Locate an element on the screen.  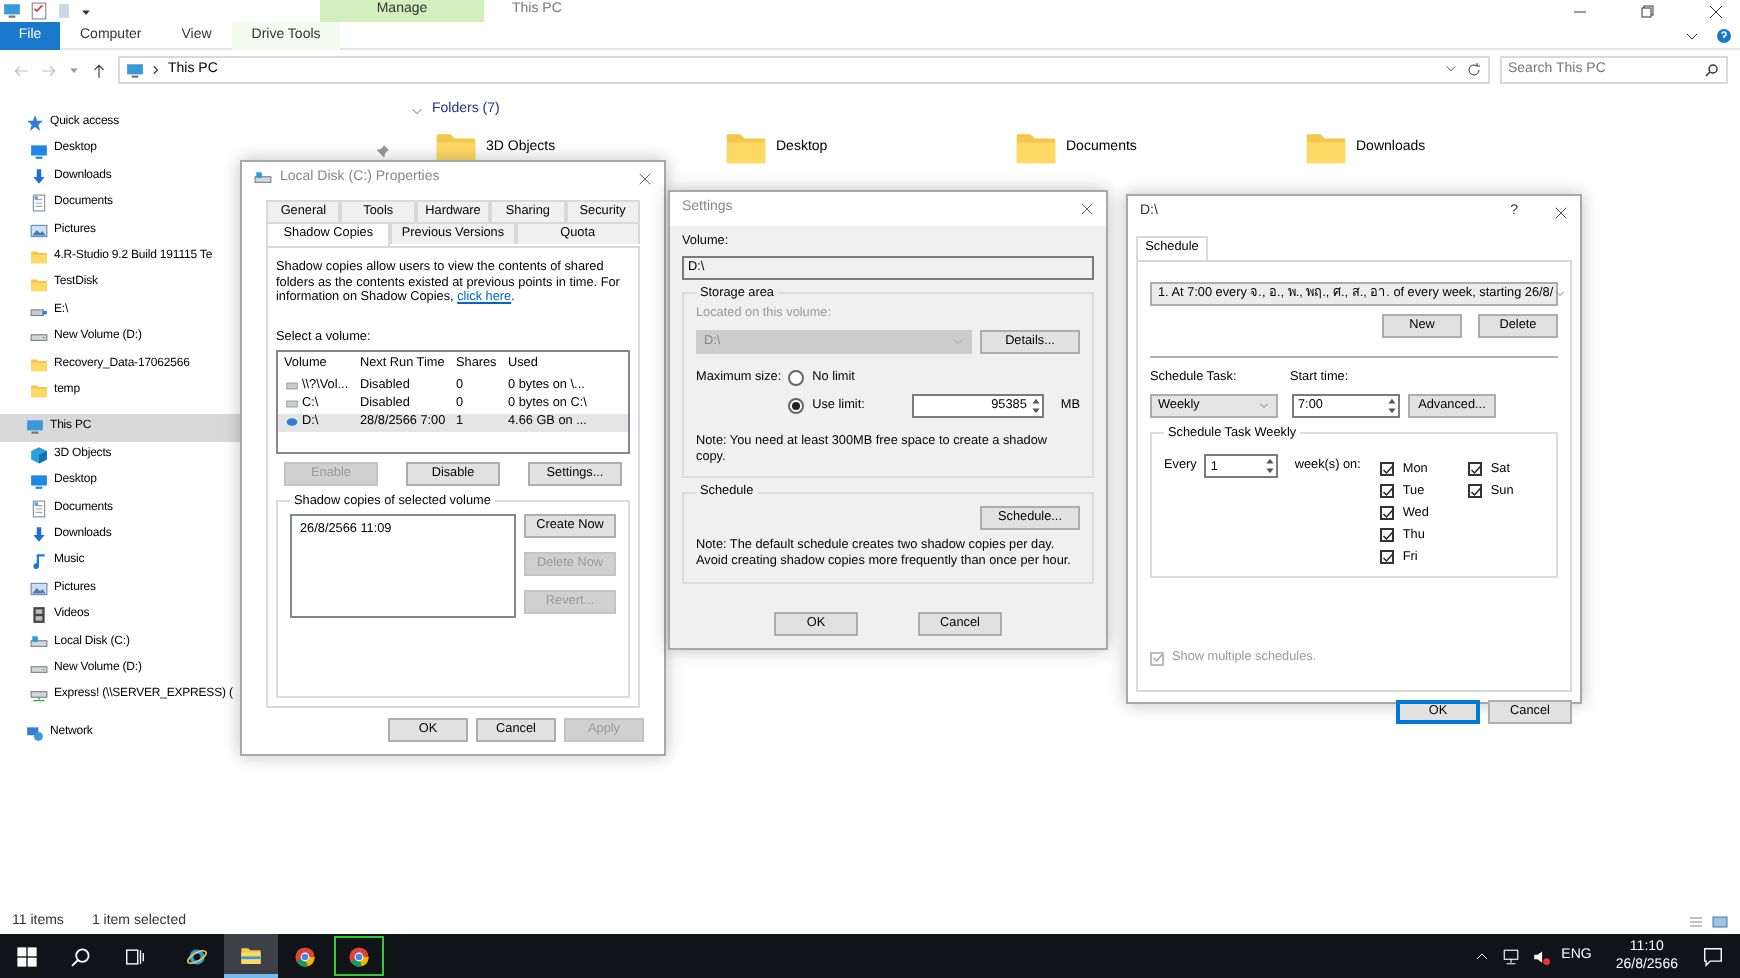
checkmark-icon is located at coordinates (1157, 658).